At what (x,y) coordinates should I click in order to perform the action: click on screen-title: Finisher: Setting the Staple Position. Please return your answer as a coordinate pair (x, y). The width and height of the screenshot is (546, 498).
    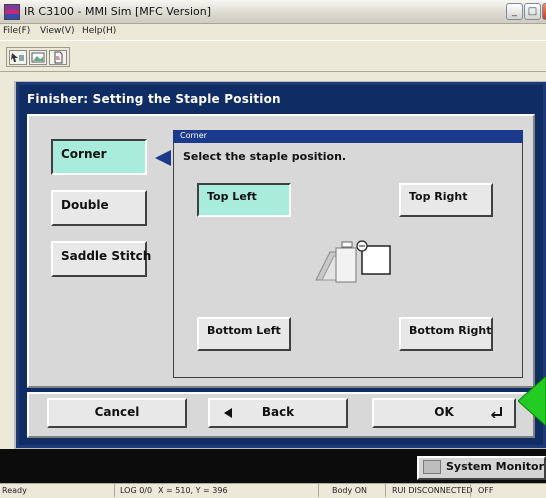
    Looking at the image, I should click on (154, 99).